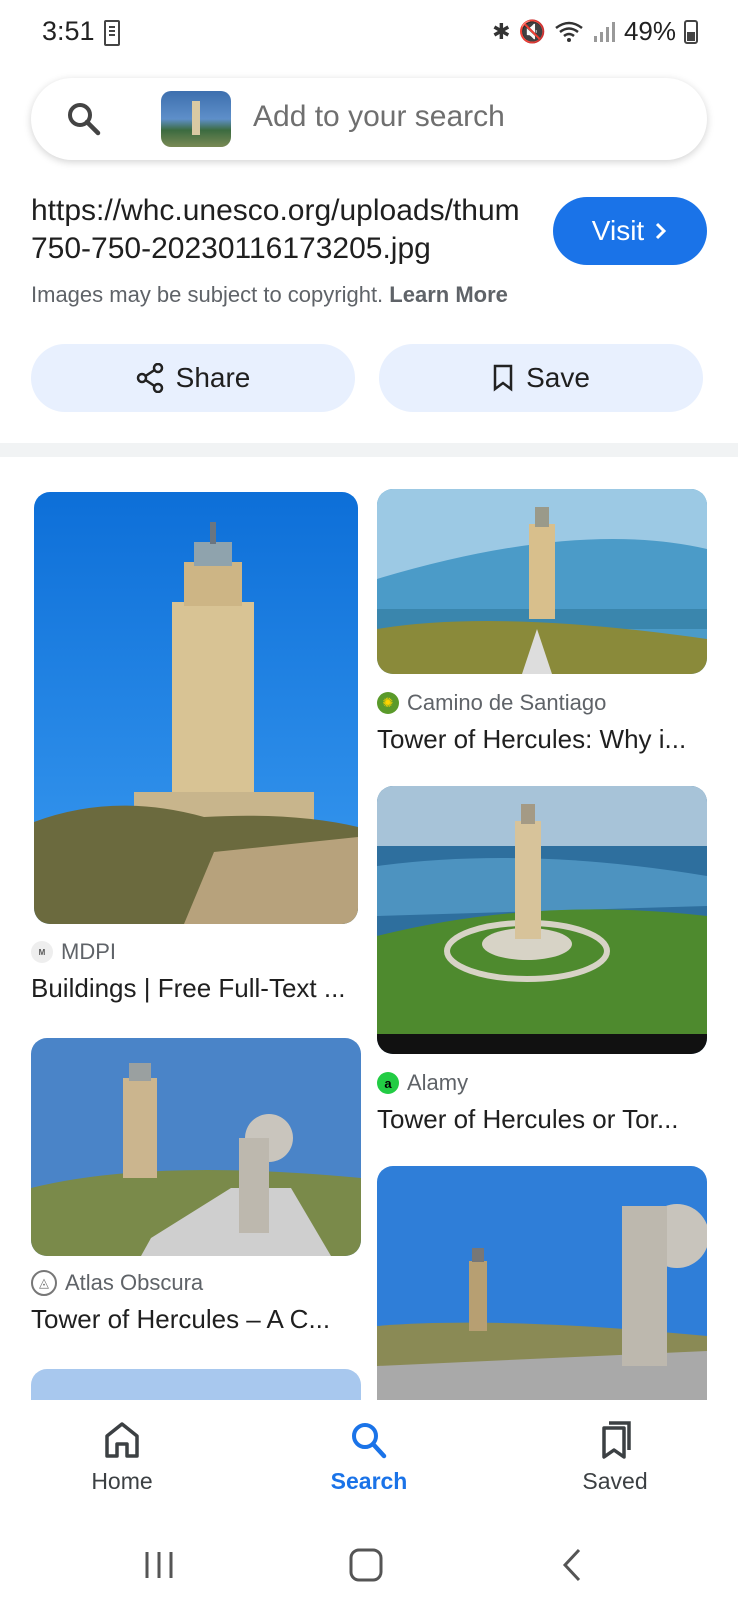  What do you see at coordinates (649, 31) in the screenshot?
I see `battery-percent: 49%` at bounding box center [649, 31].